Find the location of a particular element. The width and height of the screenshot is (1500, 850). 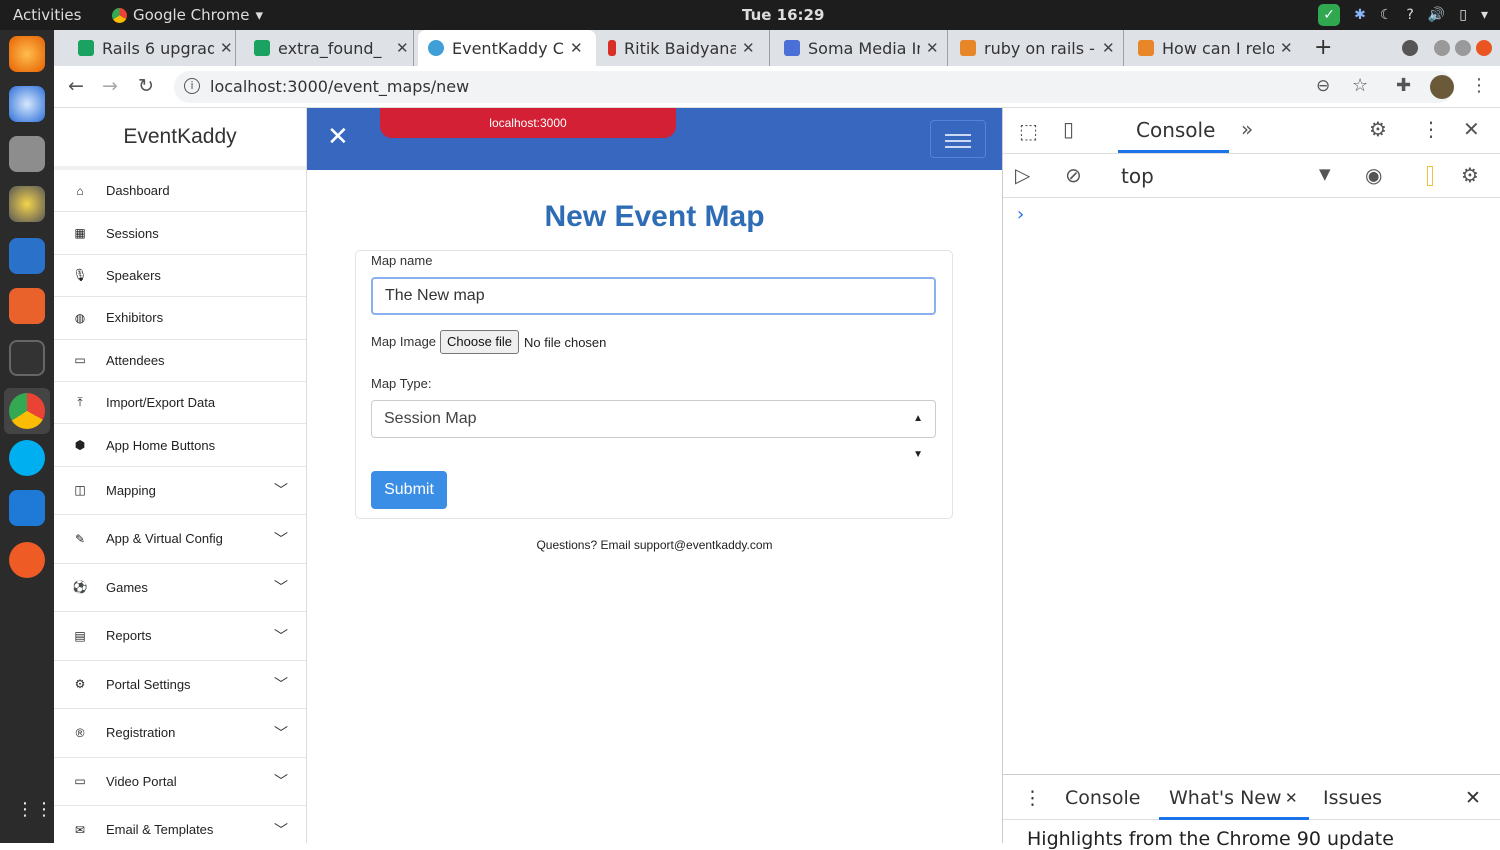

sidebar-item: ⤒ Import/Export Data is located at coordinates (180, 403).